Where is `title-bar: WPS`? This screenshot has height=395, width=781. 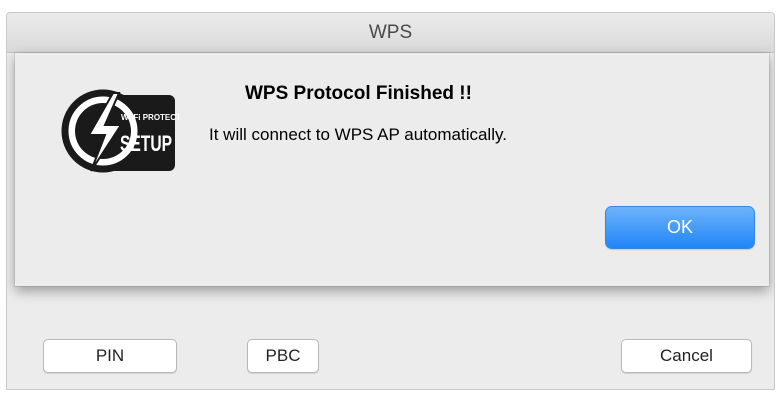
title-bar: WPS is located at coordinates (390, 33).